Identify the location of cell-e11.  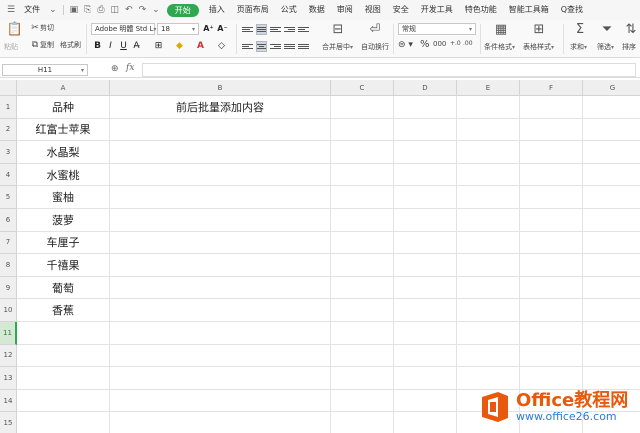
(488, 333).